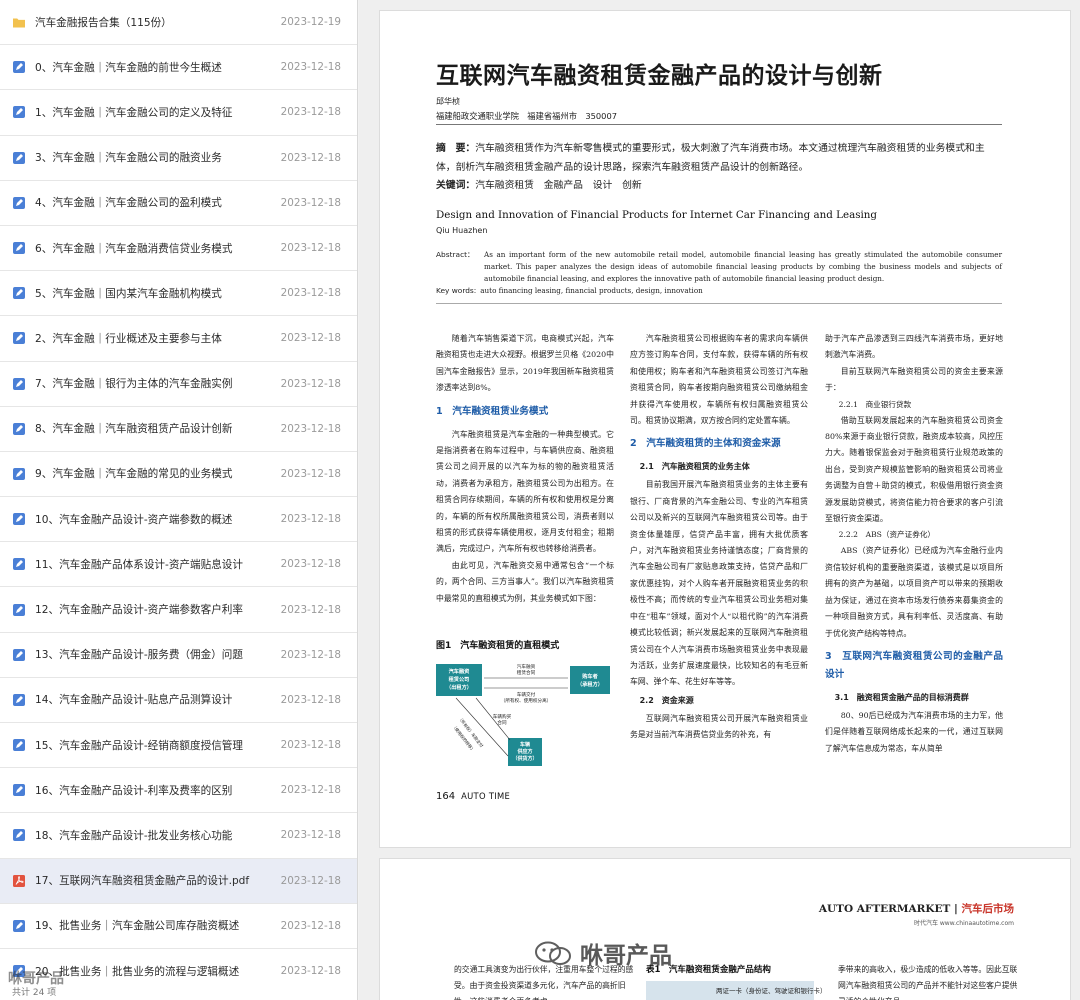  I want to click on file-row: 0、汽车金融｜汽车金融的前世今生概述 2023-12-18, so click(178, 68).